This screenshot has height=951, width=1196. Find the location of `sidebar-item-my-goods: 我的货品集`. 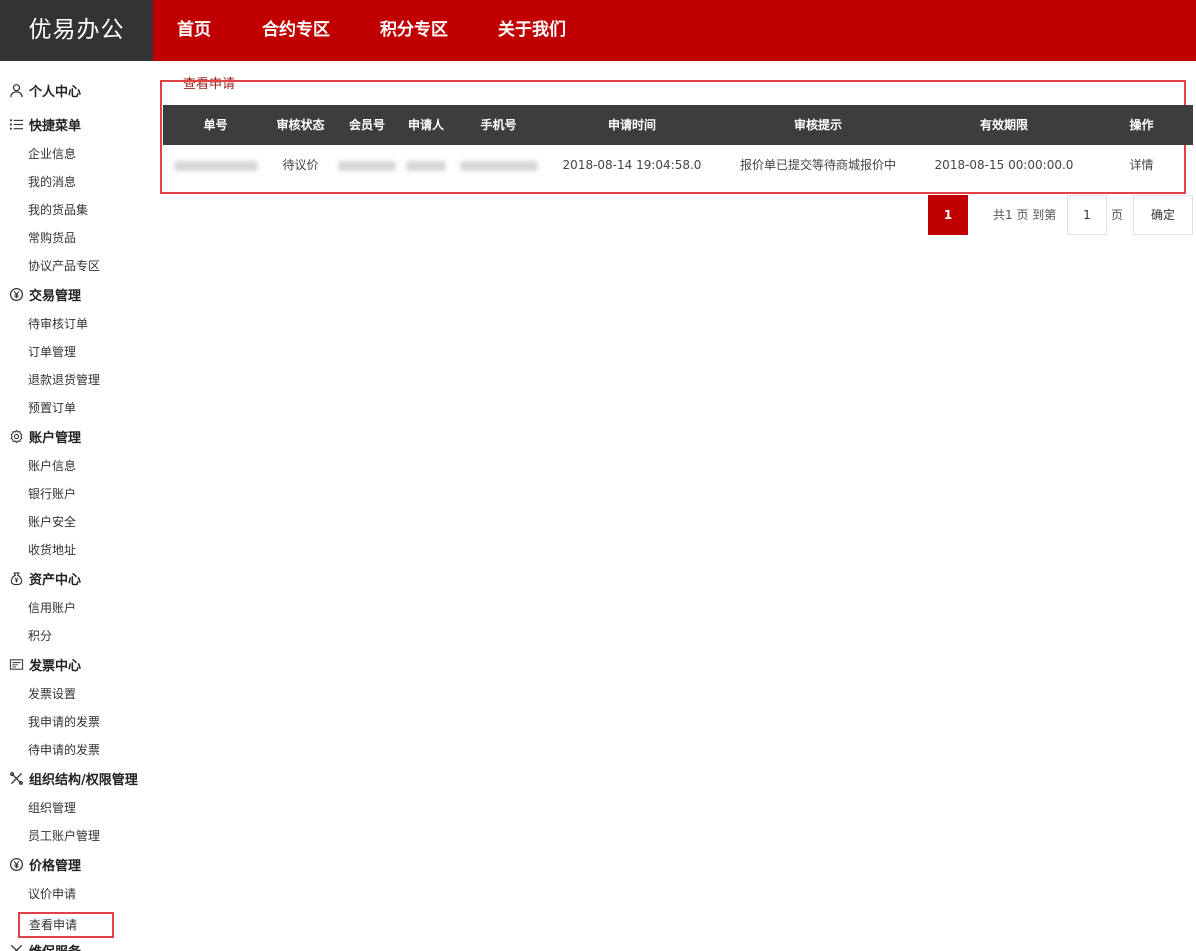

sidebar-item-my-goods: 我的货品集 is located at coordinates (58, 210).